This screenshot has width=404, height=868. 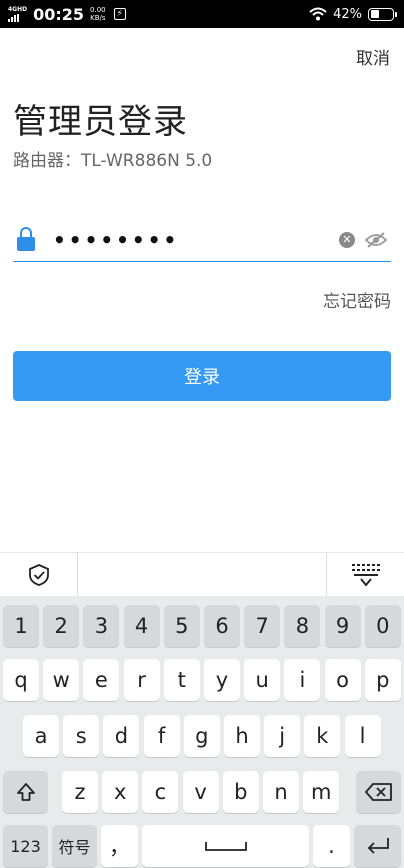 I want to click on letter-key-z: z, so click(x=80, y=792).